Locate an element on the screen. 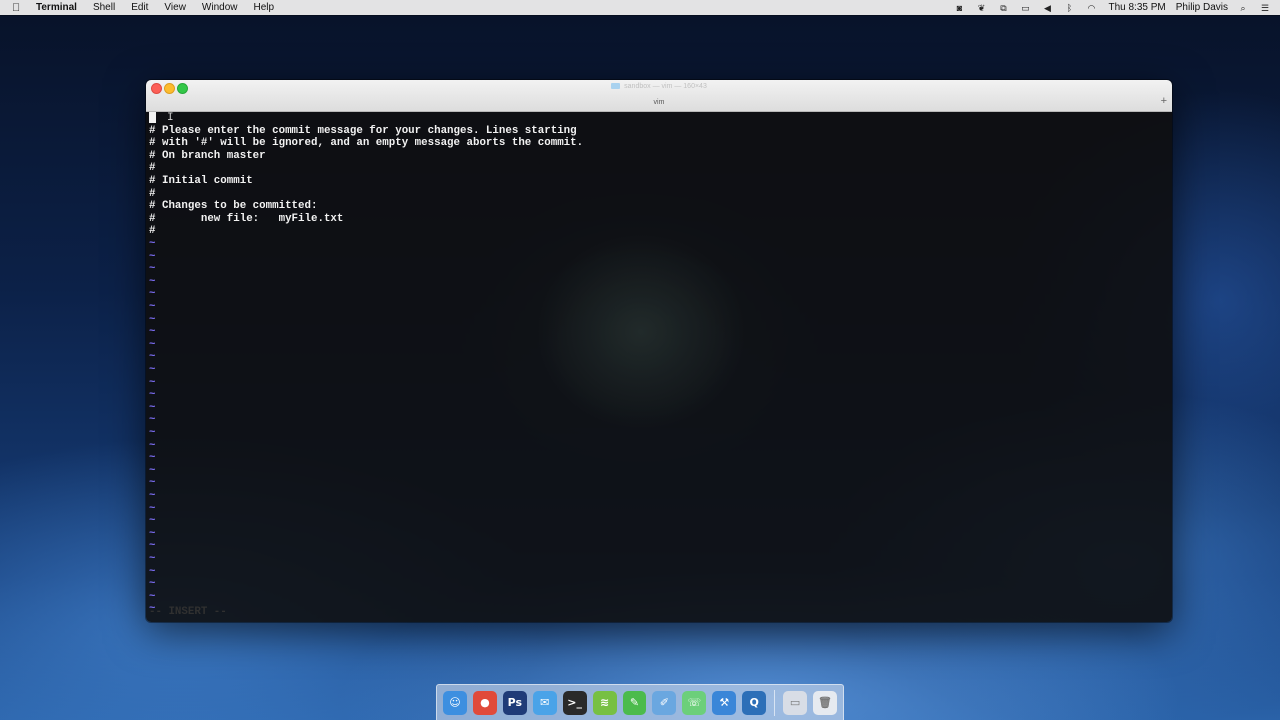  volume-icon: ◀ is located at coordinates (1047, 8).